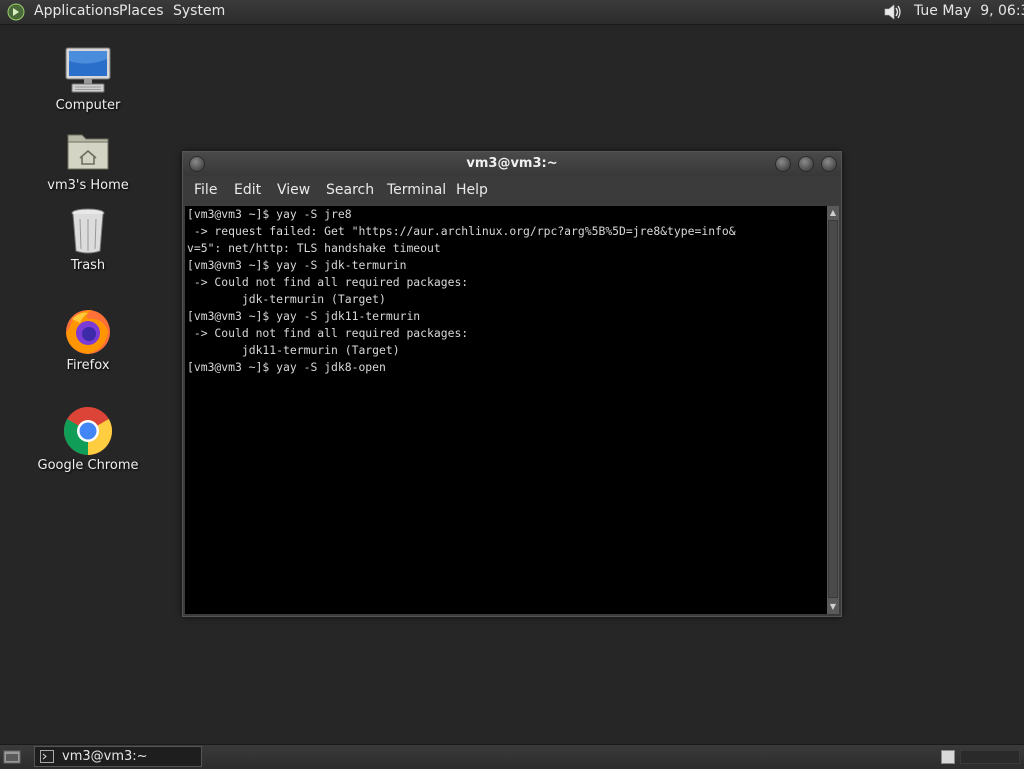  Describe the element at coordinates (88, 465) in the screenshot. I see `desktop-icon-label: Google Chrome` at that location.